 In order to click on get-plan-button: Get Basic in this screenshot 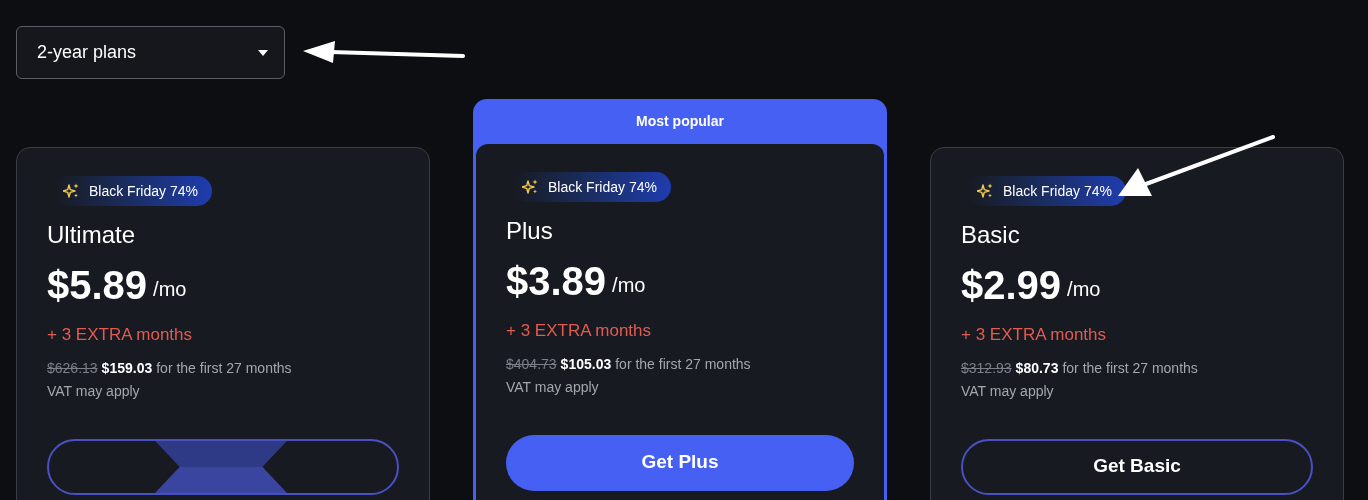, I will do `click(1137, 466)`.